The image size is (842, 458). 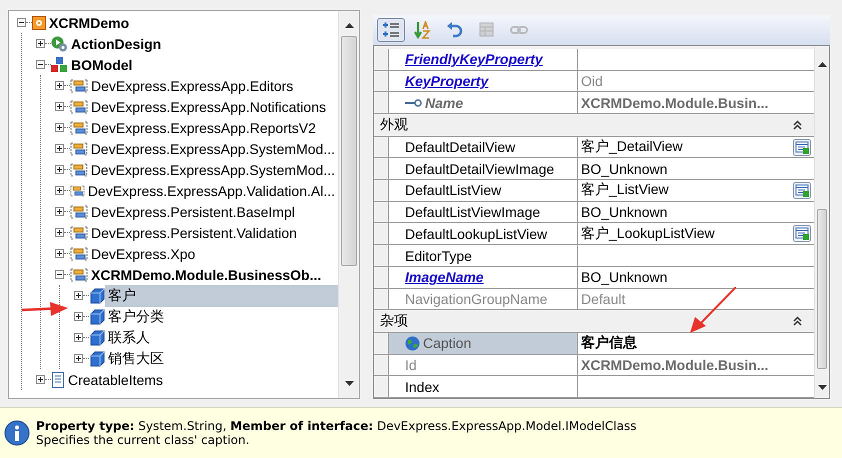 I want to click on property-value: Default, so click(x=603, y=298).